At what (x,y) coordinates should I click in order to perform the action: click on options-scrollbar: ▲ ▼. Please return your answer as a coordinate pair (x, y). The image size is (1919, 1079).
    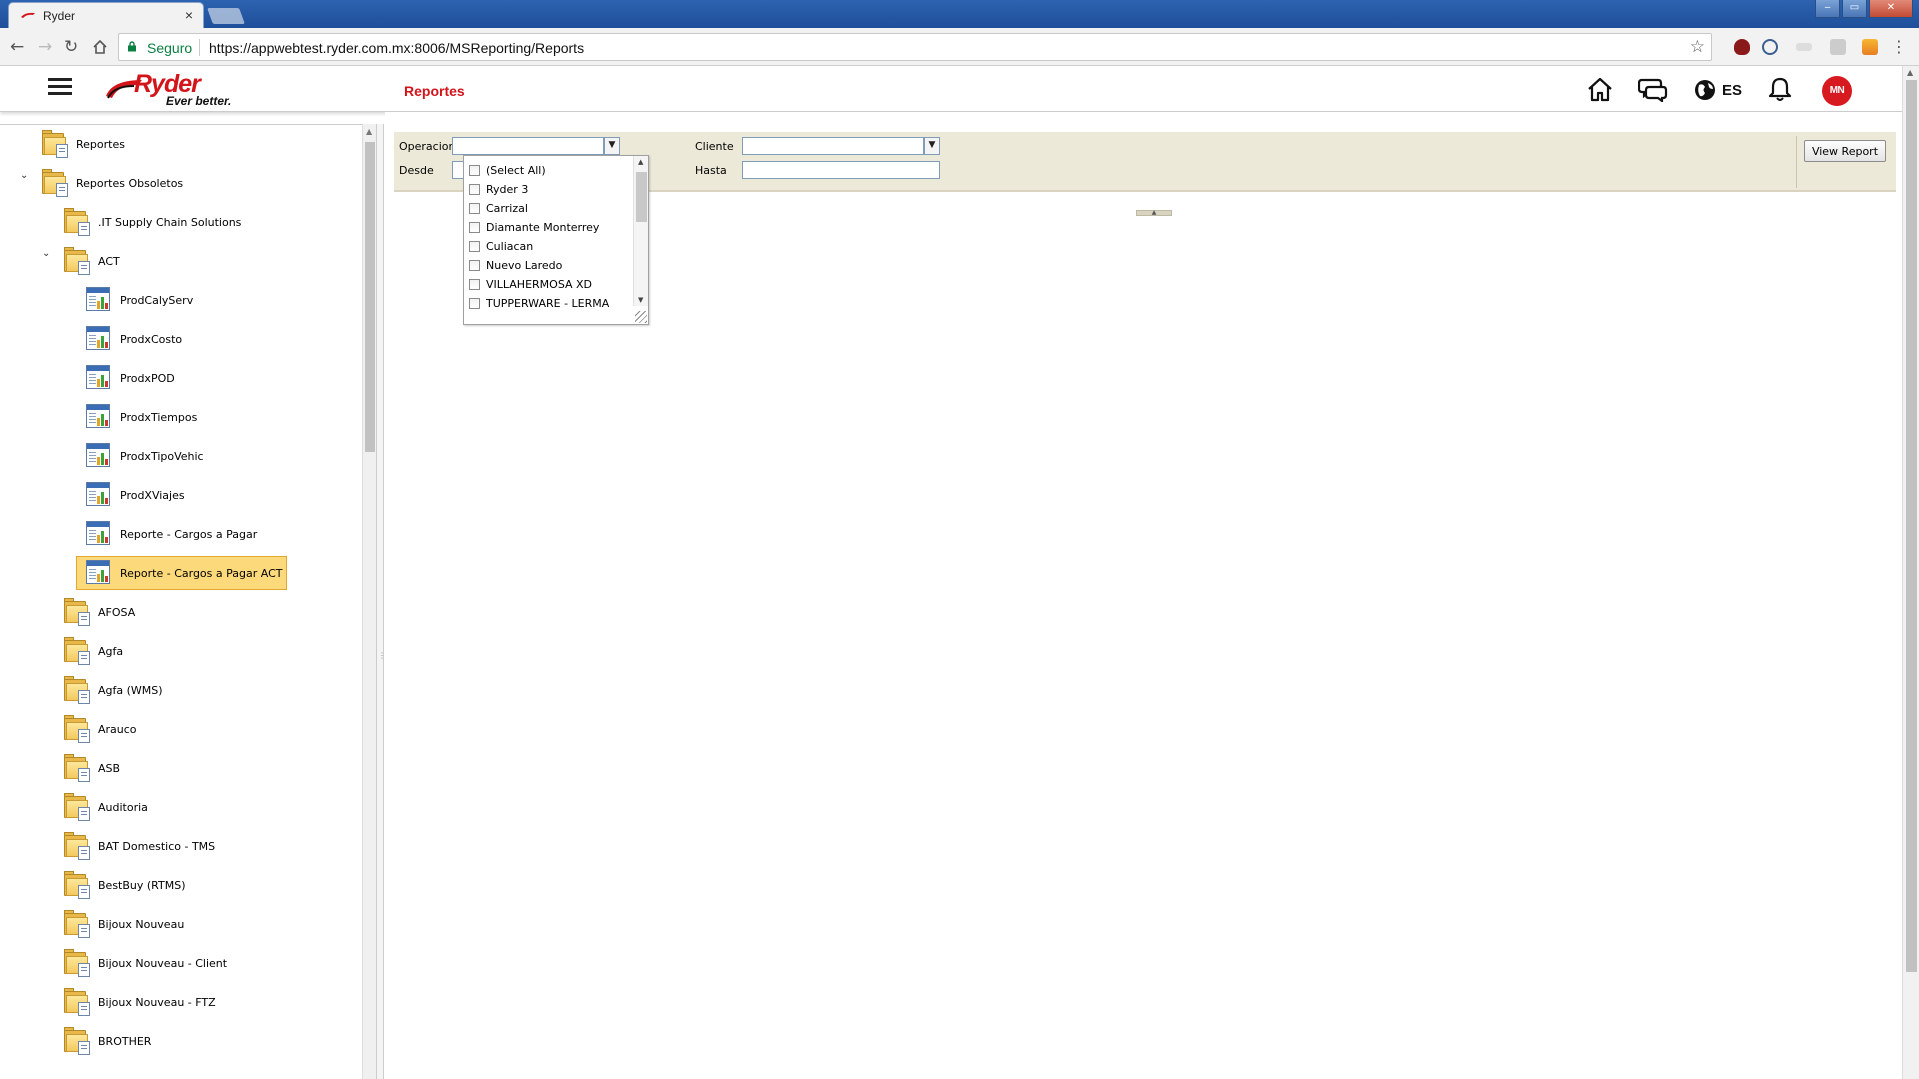
    Looking at the image, I should click on (640, 231).